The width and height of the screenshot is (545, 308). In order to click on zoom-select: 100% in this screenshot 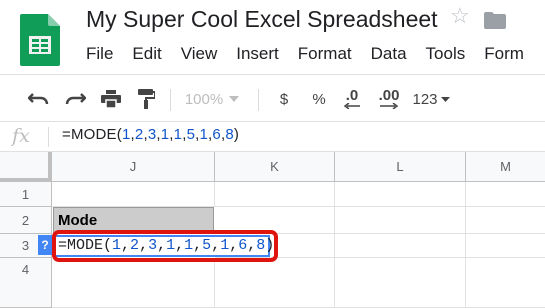, I will do `click(212, 99)`.